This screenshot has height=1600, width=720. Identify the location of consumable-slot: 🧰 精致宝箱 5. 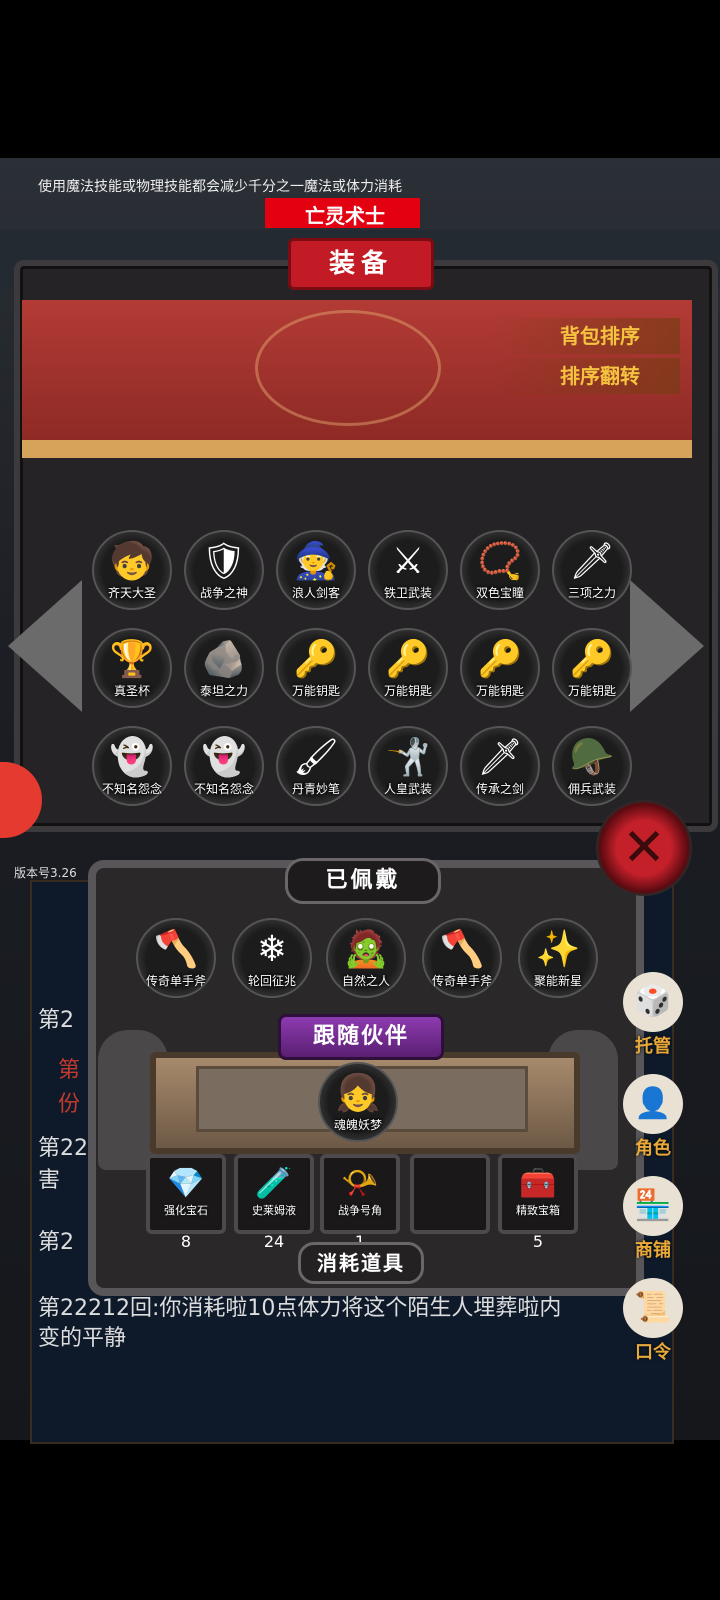
(538, 1202).